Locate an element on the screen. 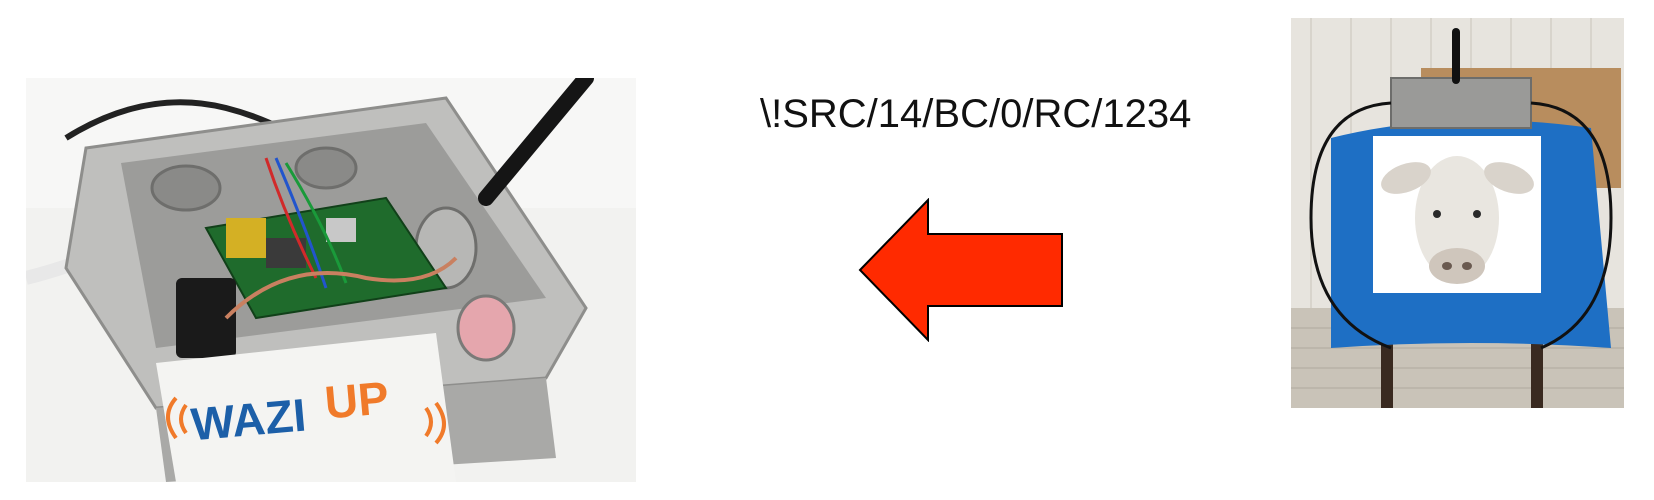 The height and width of the screenshot is (500, 1654). logo-text-right: UP is located at coordinates (357, 399).